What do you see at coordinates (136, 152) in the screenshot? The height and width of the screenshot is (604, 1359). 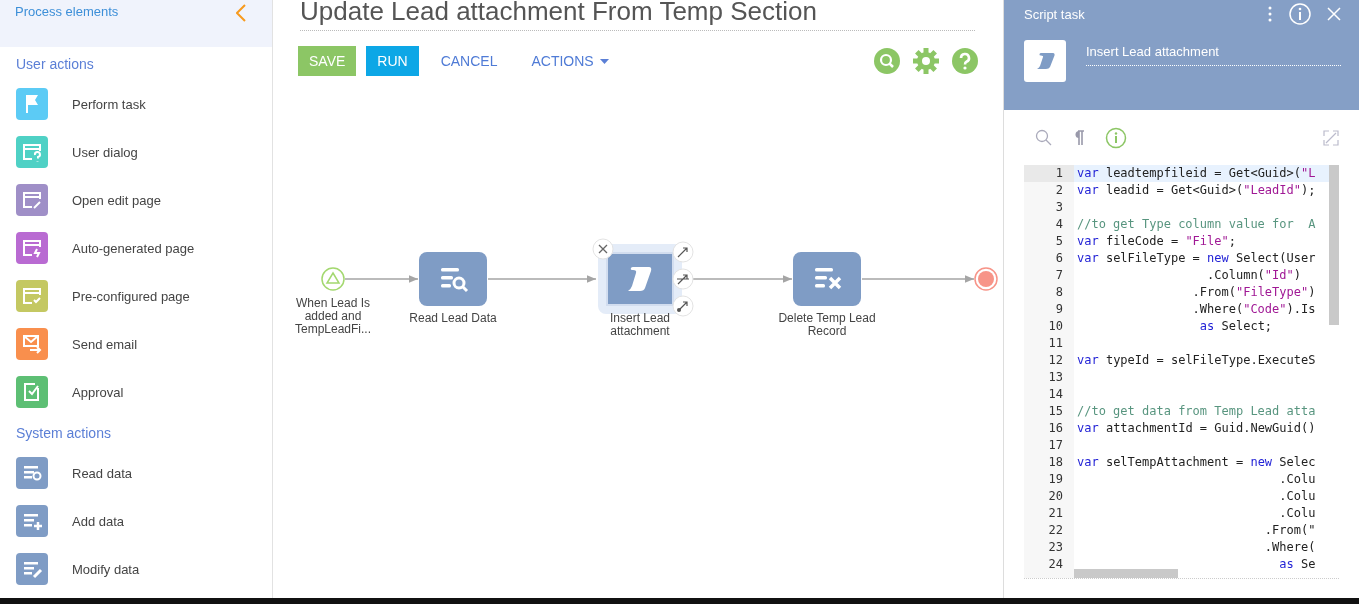 I see `element-item: User dialog` at bounding box center [136, 152].